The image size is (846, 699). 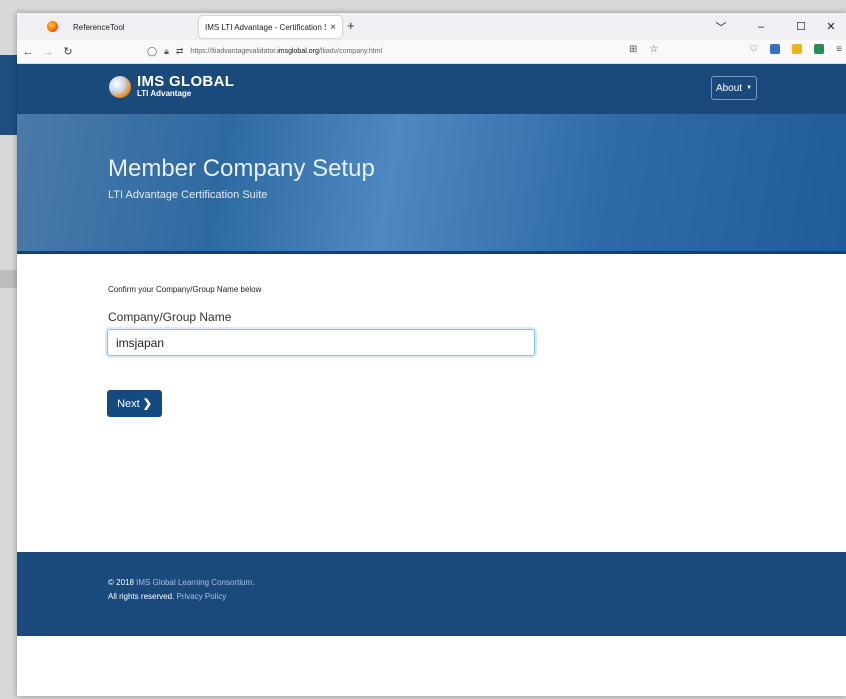 What do you see at coordinates (141, 27) in the screenshot?
I see `tab-referencetool: ReferenceTool ×` at bounding box center [141, 27].